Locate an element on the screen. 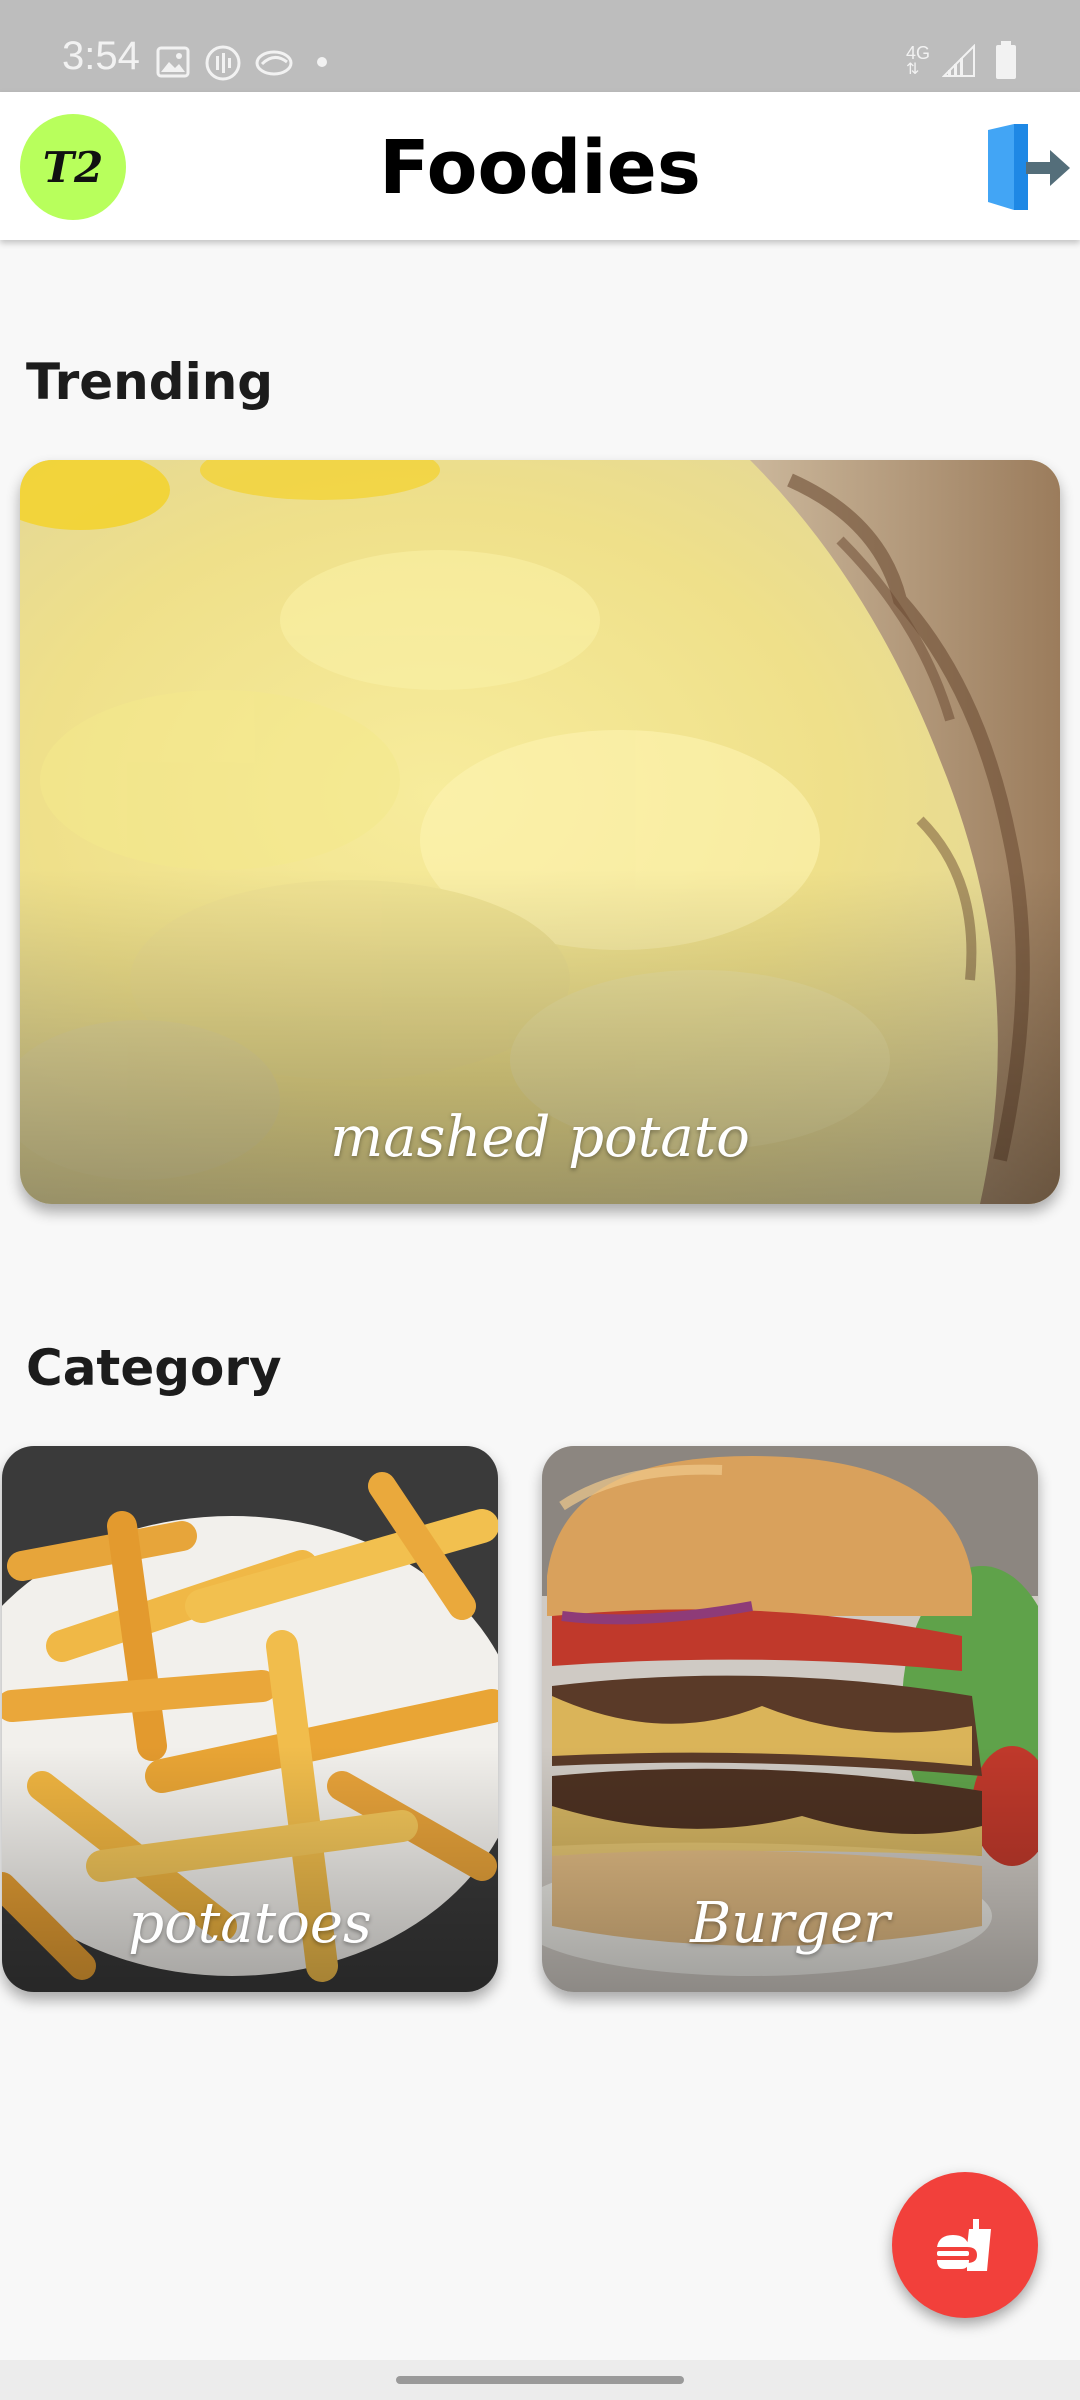 This screenshot has width=1080, height=2400. category-card-potatoes: potatoes is located at coordinates (250, 1719).